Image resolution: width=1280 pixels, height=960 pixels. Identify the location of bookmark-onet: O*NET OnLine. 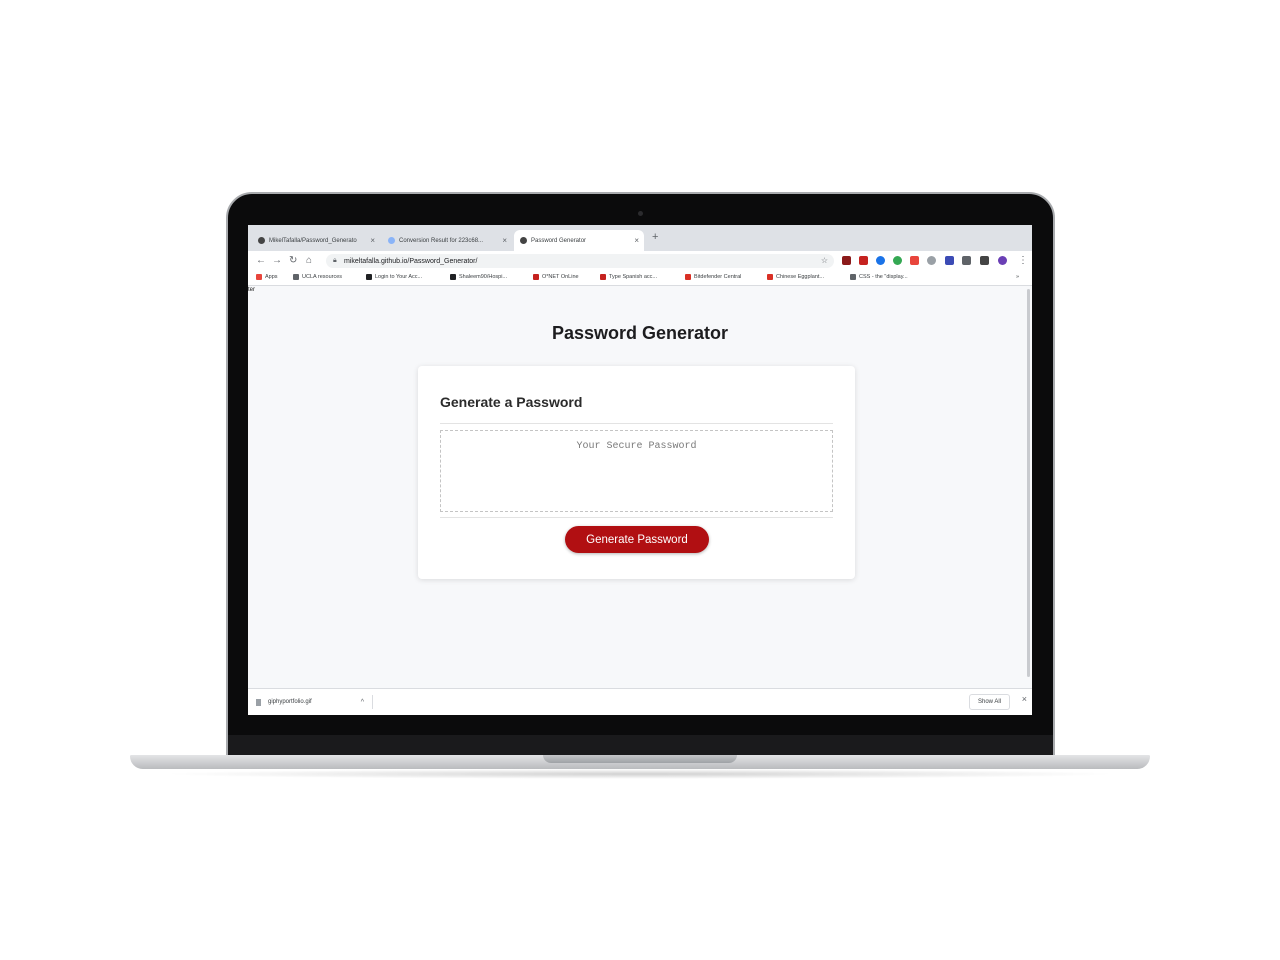
(556, 277).